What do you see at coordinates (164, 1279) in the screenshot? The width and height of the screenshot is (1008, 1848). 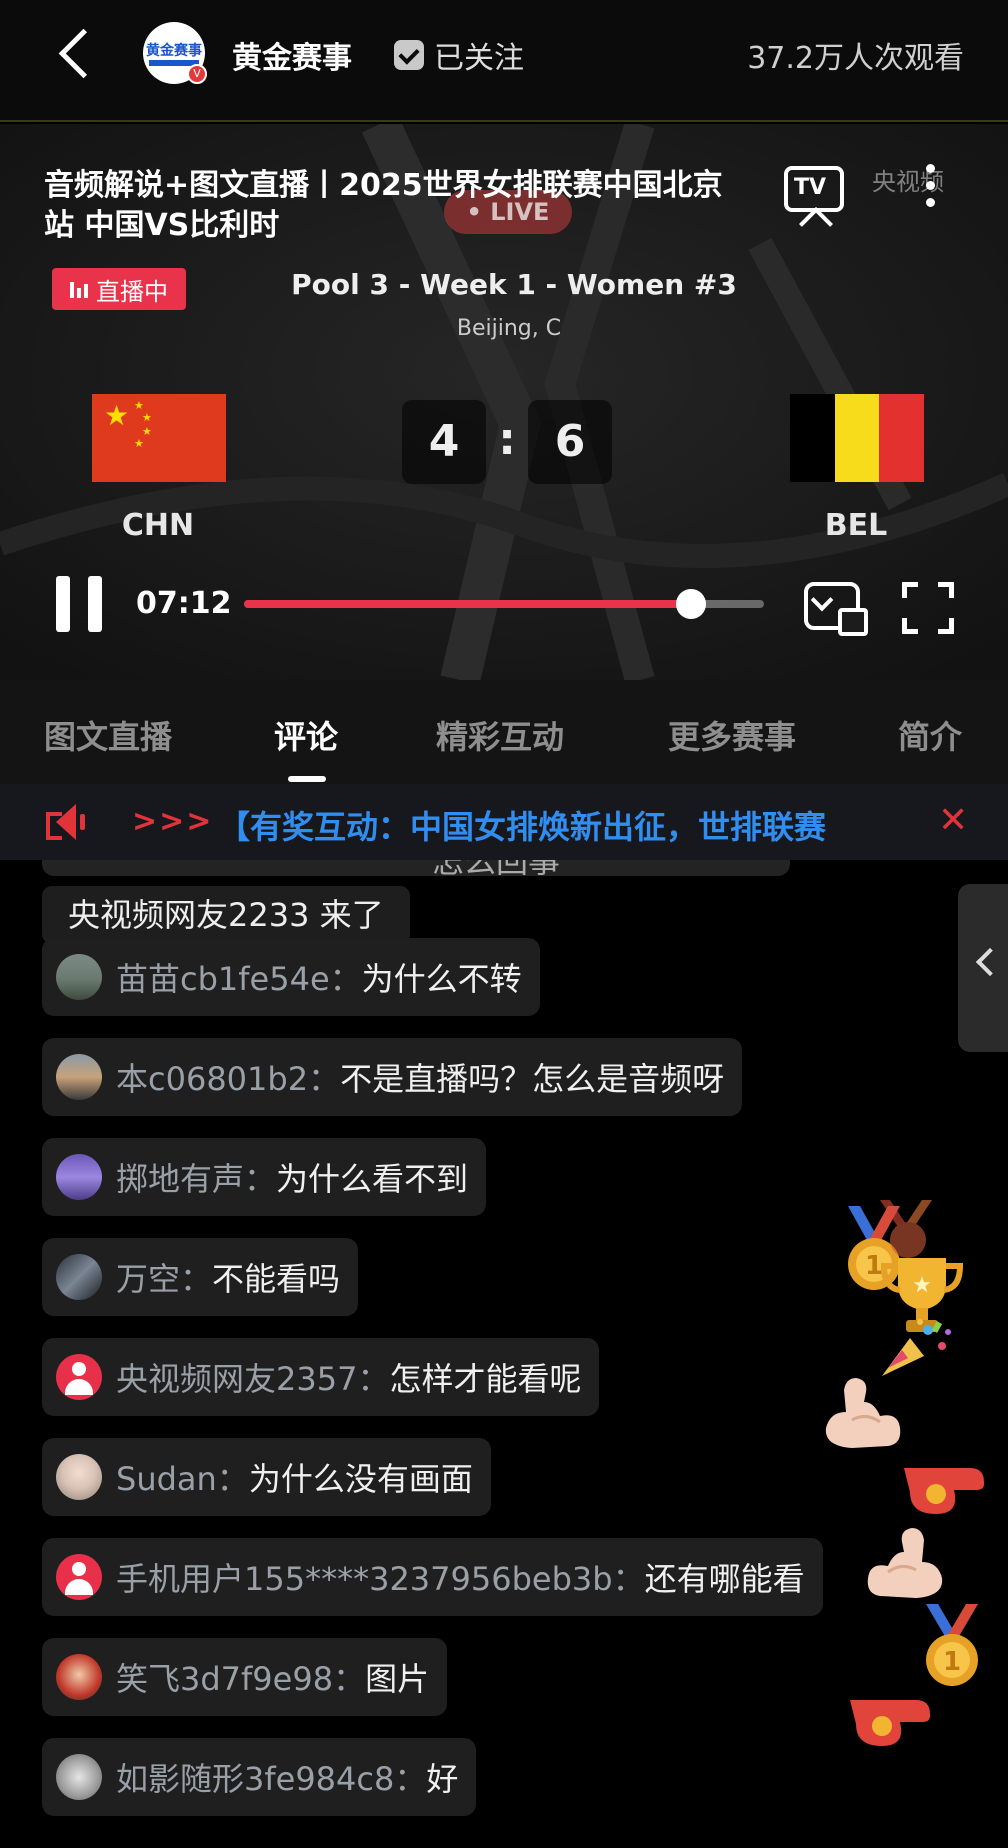 I see `comment-username: 万空：` at bounding box center [164, 1279].